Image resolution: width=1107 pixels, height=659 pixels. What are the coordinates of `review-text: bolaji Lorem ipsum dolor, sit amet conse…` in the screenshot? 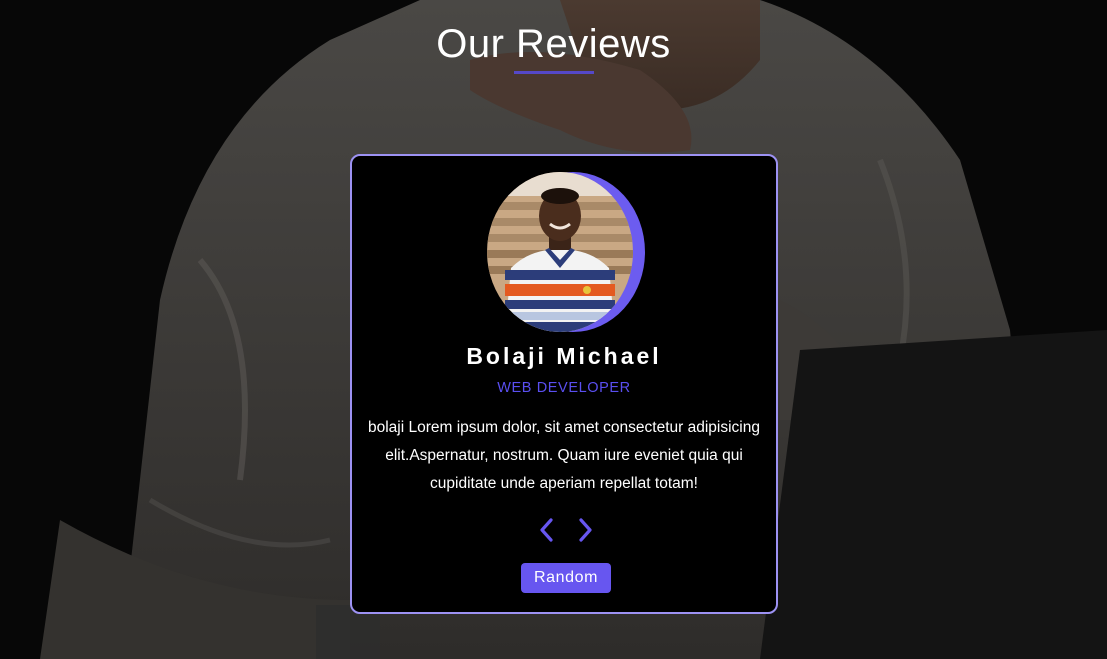 It's located at (564, 455).